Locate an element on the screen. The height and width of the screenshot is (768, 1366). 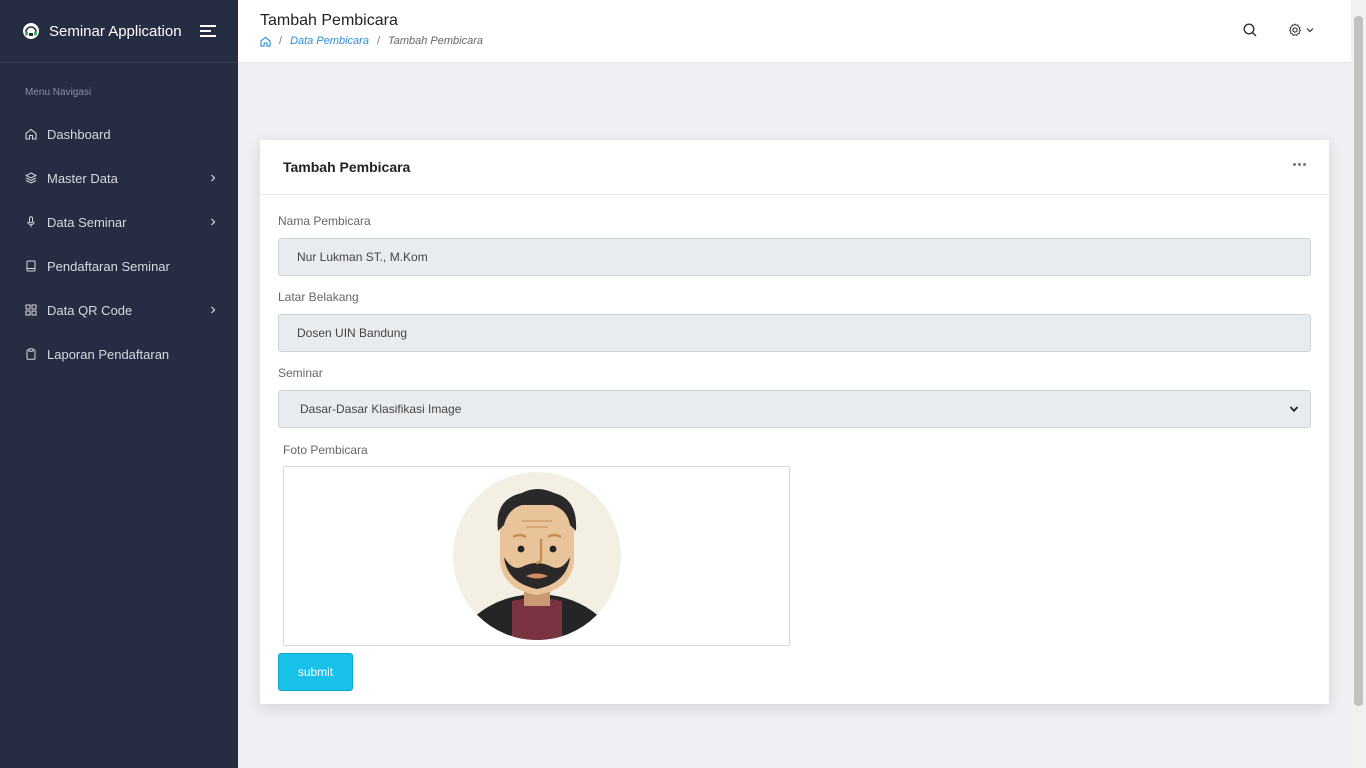
sidebar-item-label: Master Data is located at coordinates (82, 178).